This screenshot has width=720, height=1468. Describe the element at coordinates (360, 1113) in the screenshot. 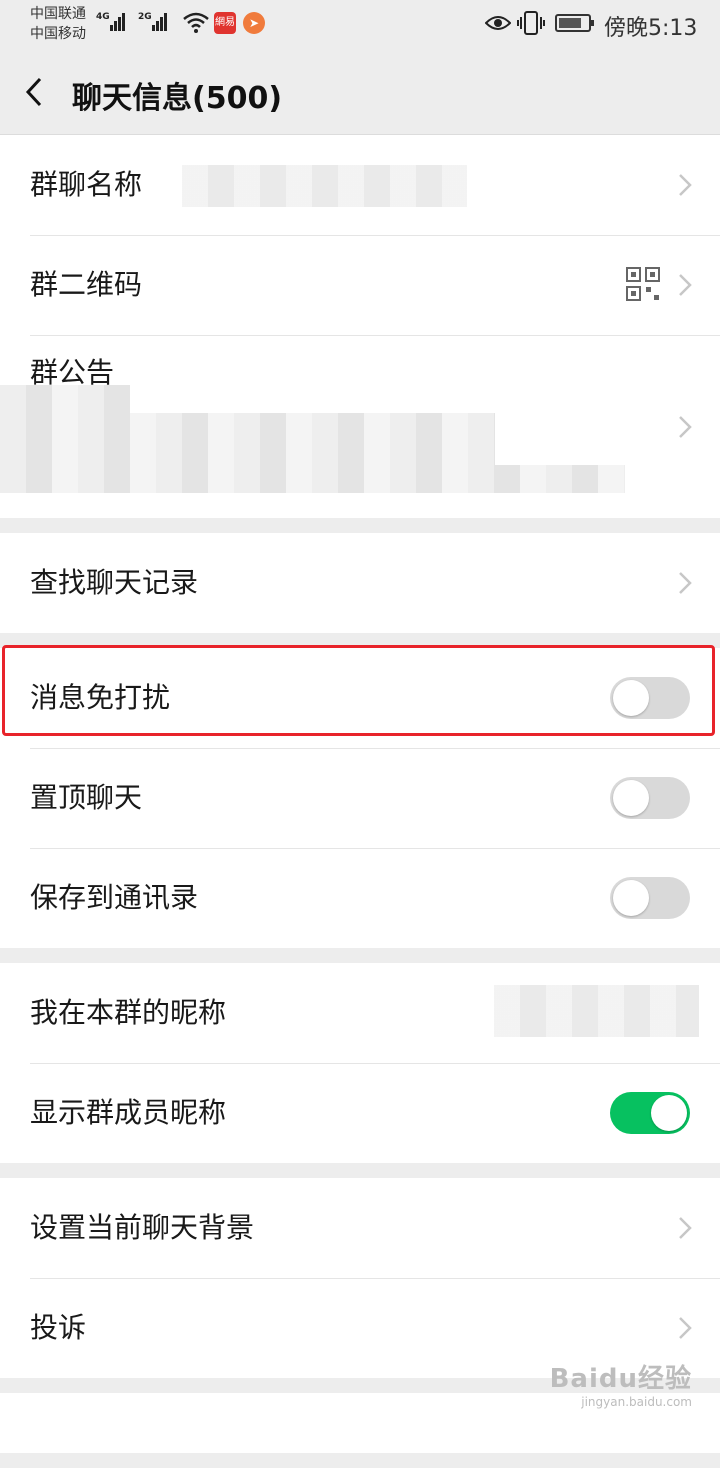

I see `row-show-member-nicknames: 显示群成员昵称` at that location.